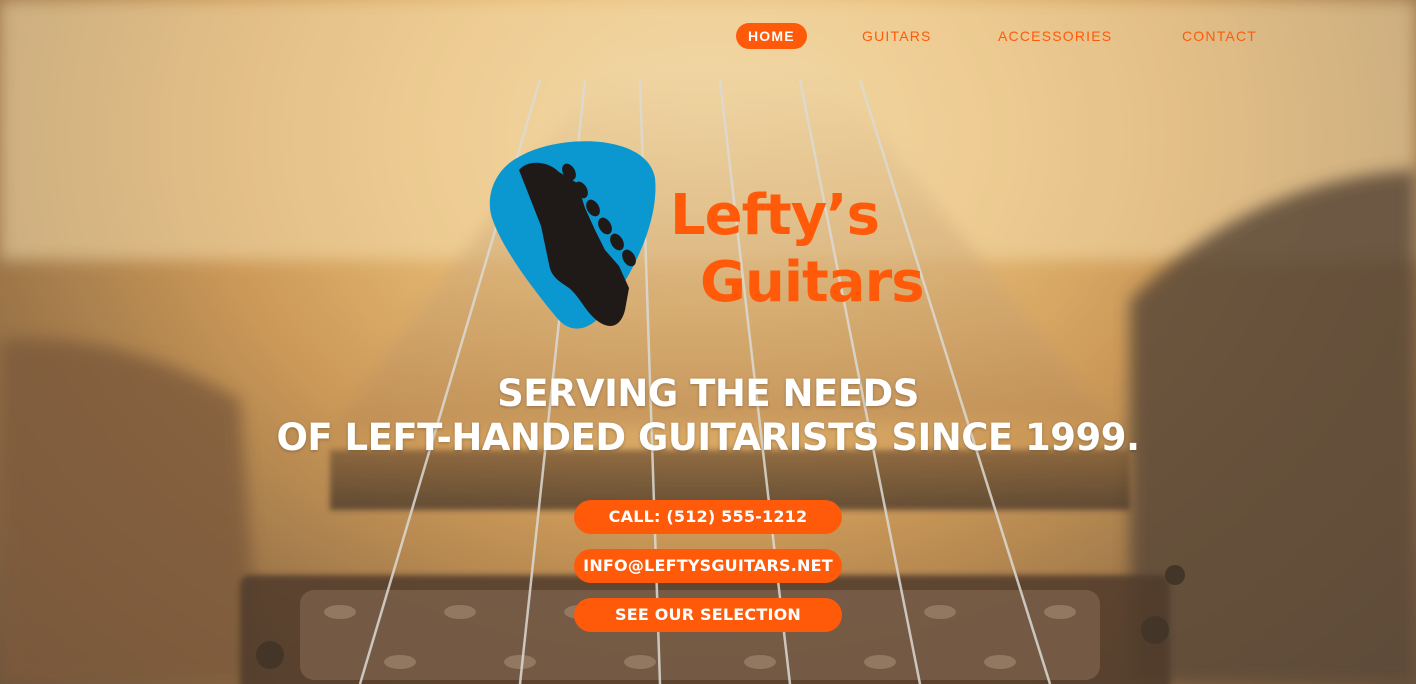 The width and height of the screenshot is (1416, 684). Describe the element at coordinates (771, 36) in the screenshot. I see `nav-home-link: HOME` at that location.